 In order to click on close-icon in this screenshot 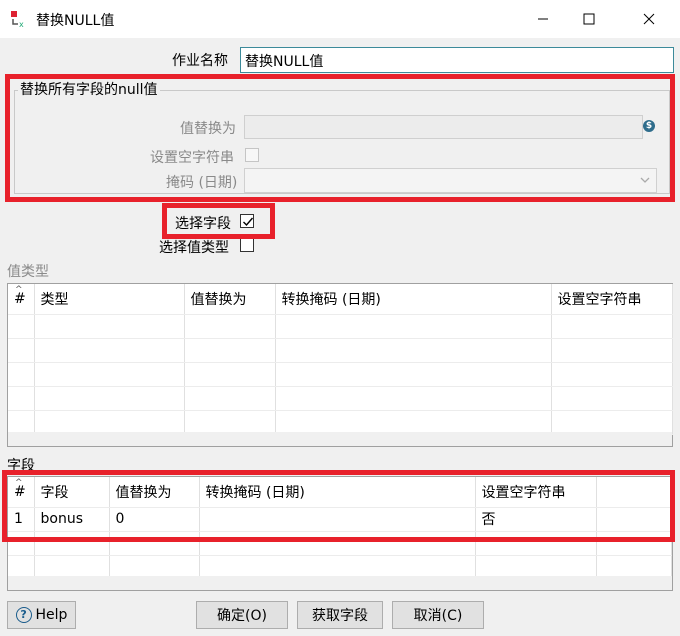, I will do `click(649, 19)`.